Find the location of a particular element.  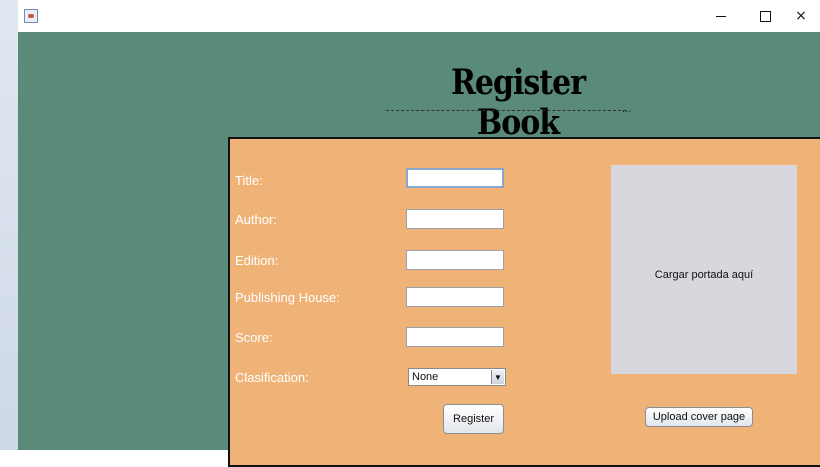

desktop-background-strip is located at coordinates (9, 225).